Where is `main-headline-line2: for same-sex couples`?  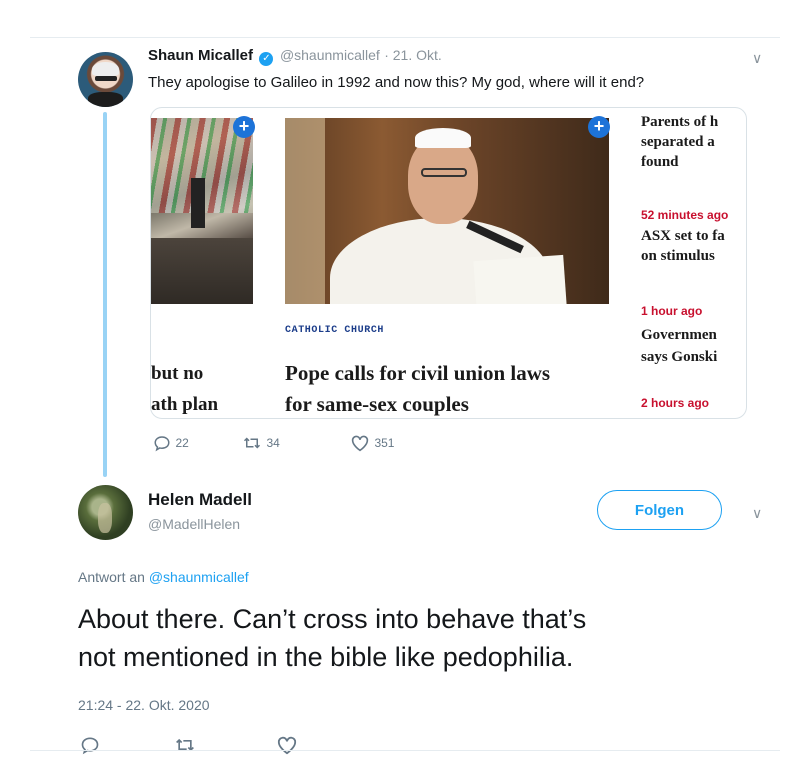 main-headline-line2: for same-sex couples is located at coordinates (377, 404).